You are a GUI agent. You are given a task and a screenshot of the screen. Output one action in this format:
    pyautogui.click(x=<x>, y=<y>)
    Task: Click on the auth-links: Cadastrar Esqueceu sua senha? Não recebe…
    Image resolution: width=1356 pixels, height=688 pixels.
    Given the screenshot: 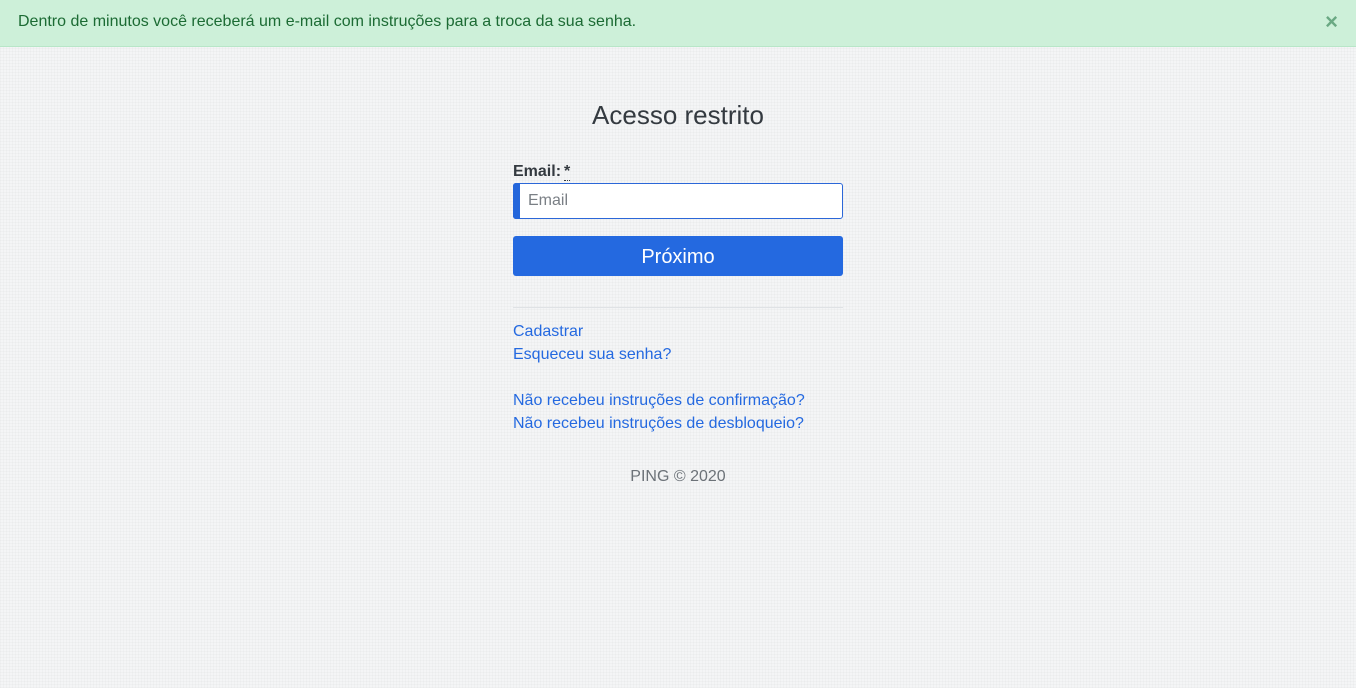 What is the action you would take?
    pyautogui.click(x=678, y=377)
    